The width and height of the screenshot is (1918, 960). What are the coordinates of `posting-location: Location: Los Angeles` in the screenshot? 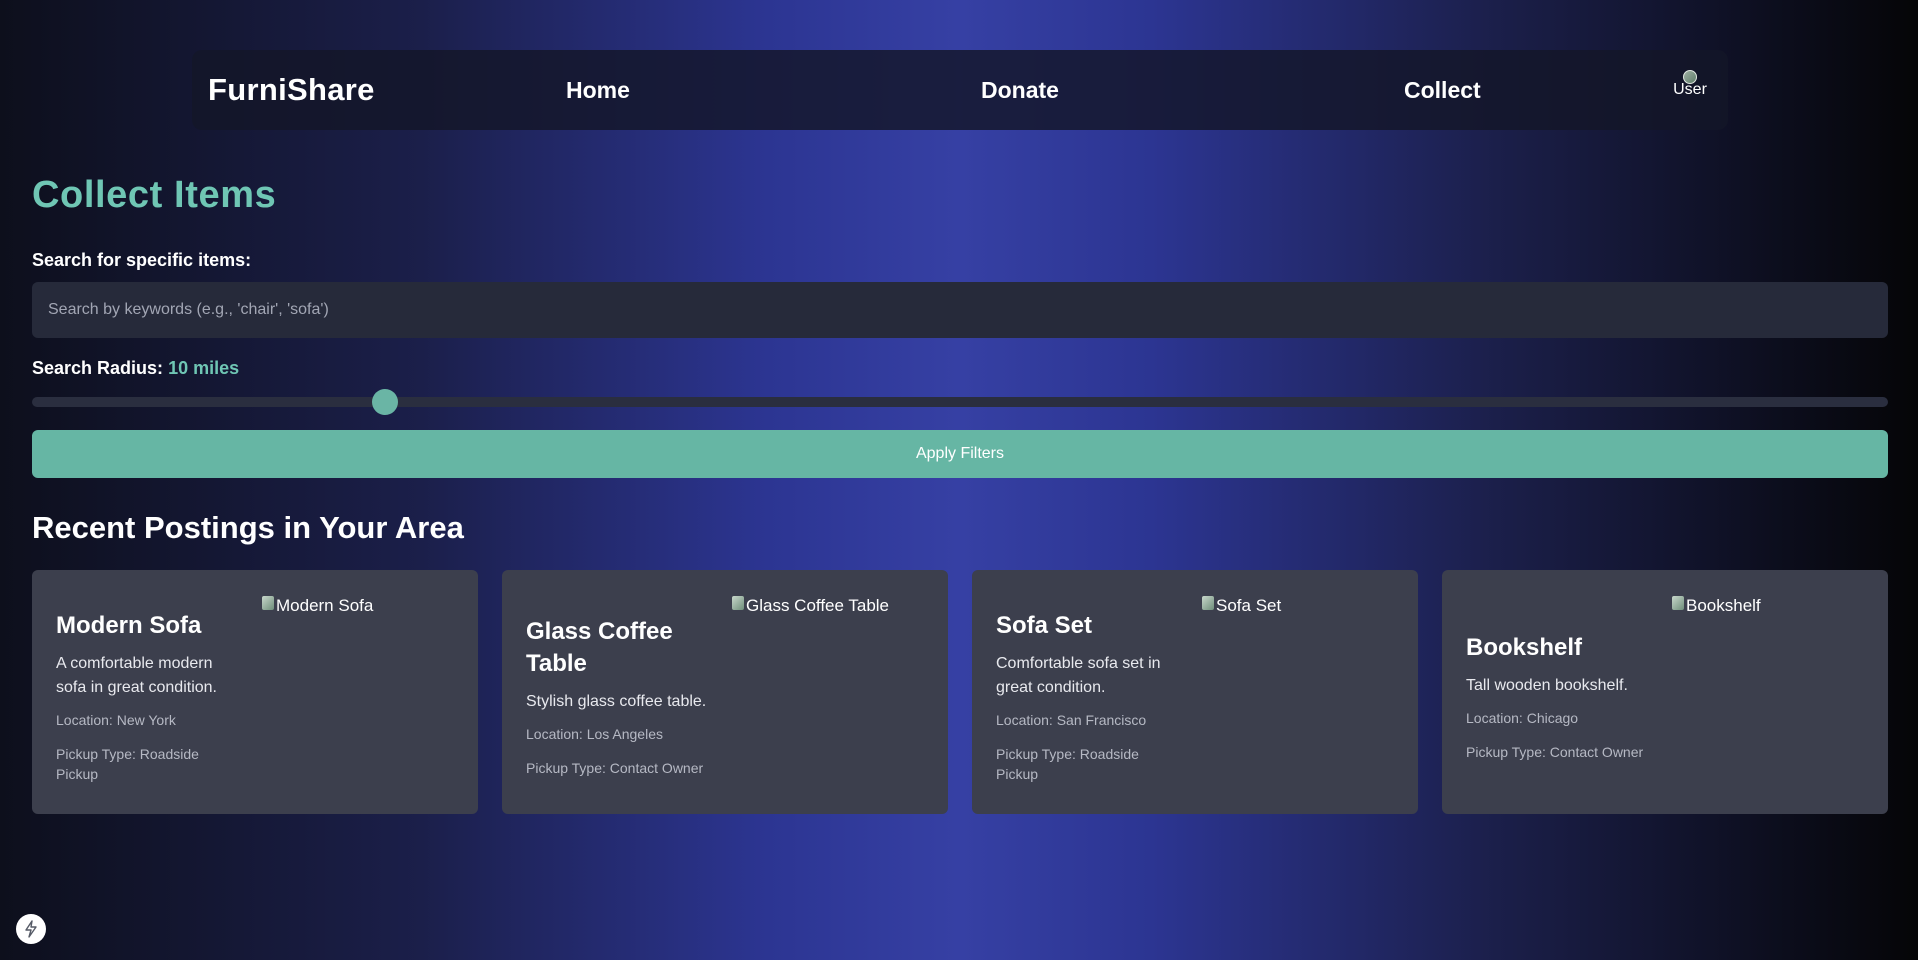 It's located at (594, 734).